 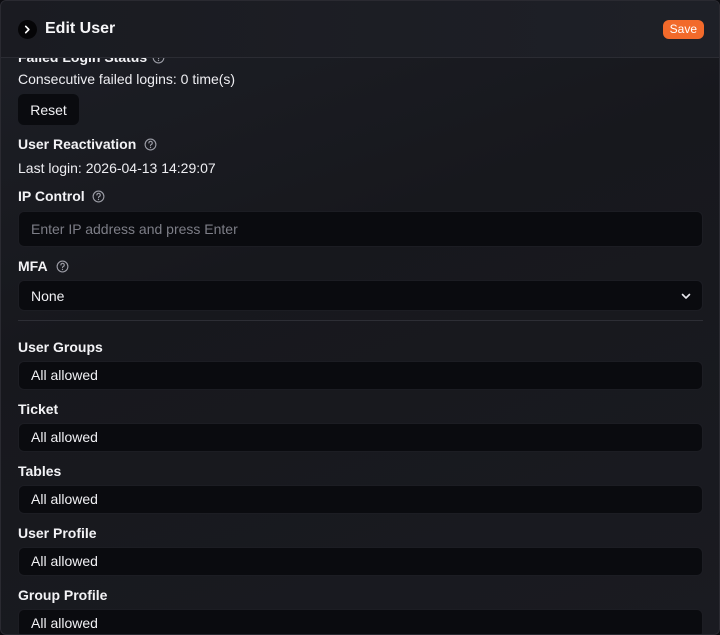 What do you see at coordinates (360, 621) in the screenshot?
I see `group-profile-field: All allowed` at bounding box center [360, 621].